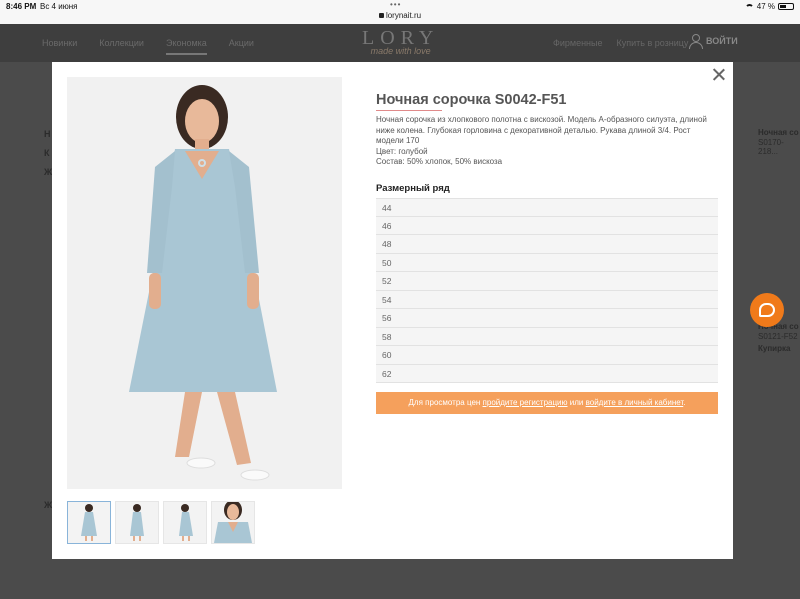 The height and width of the screenshot is (599, 800). I want to click on thumb-closeup-icon, so click(233, 522).